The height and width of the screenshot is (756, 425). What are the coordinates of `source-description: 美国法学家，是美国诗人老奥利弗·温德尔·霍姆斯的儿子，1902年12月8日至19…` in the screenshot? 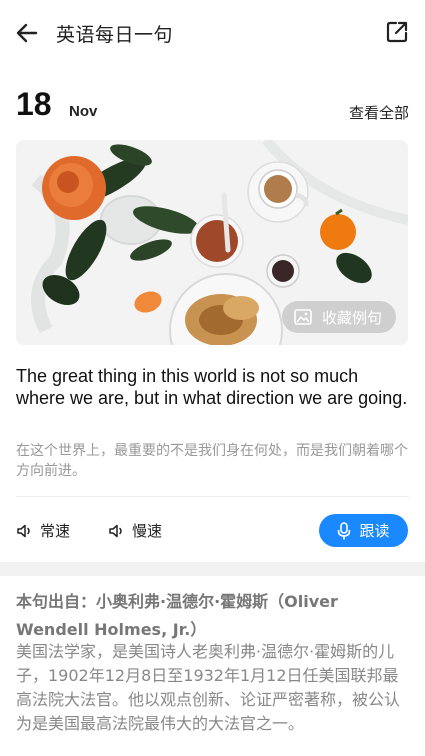 It's located at (208, 687).